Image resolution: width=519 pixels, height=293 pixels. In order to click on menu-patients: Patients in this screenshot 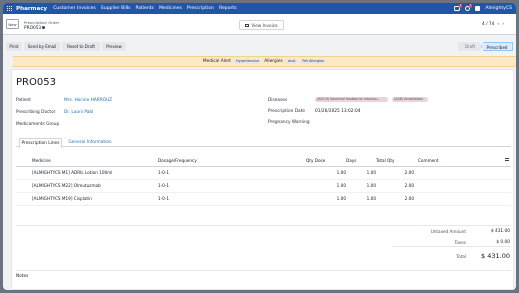, I will do `click(145, 8)`.